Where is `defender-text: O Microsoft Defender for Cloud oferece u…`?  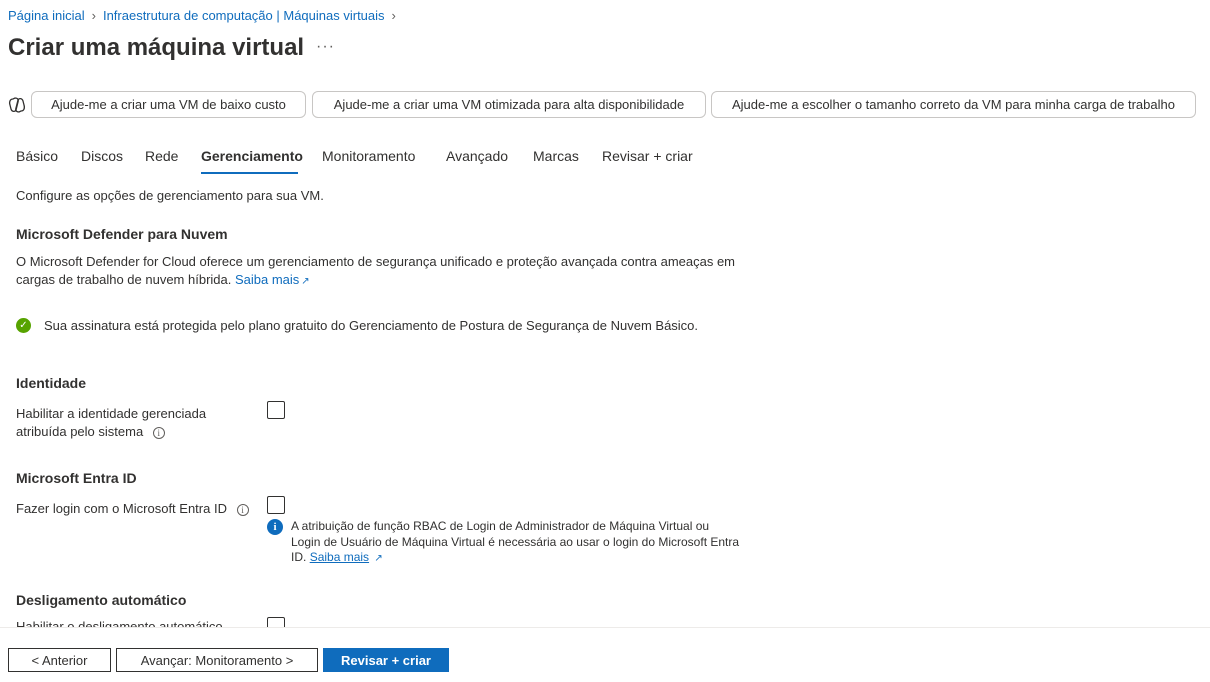
defender-text: O Microsoft Defender for Cloud oferece u… is located at coordinates (376, 270).